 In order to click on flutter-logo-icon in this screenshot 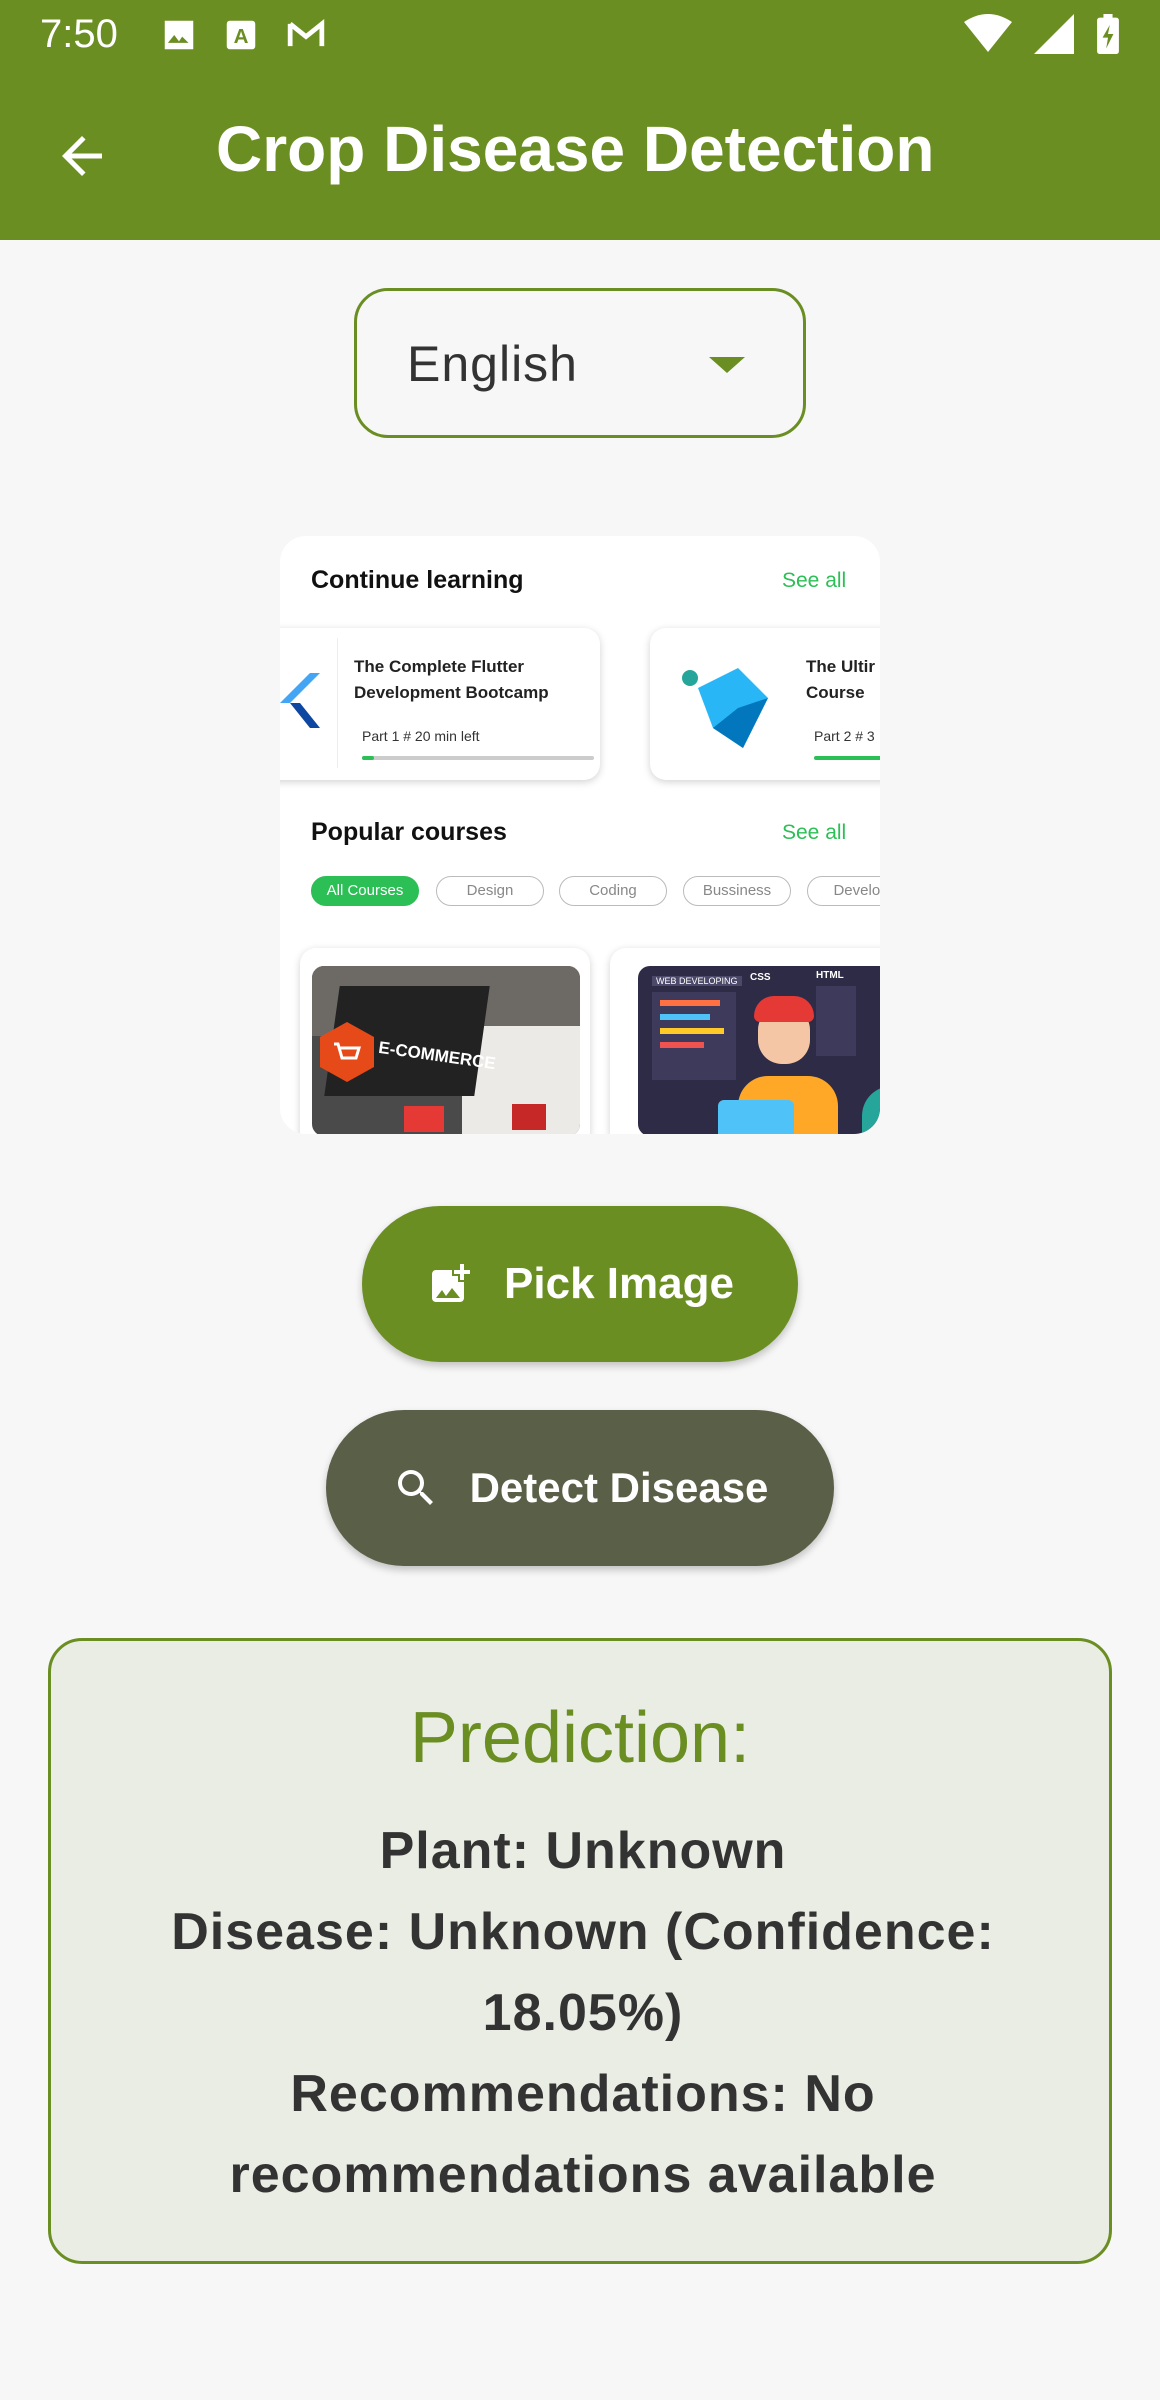, I will do `click(300, 700)`.